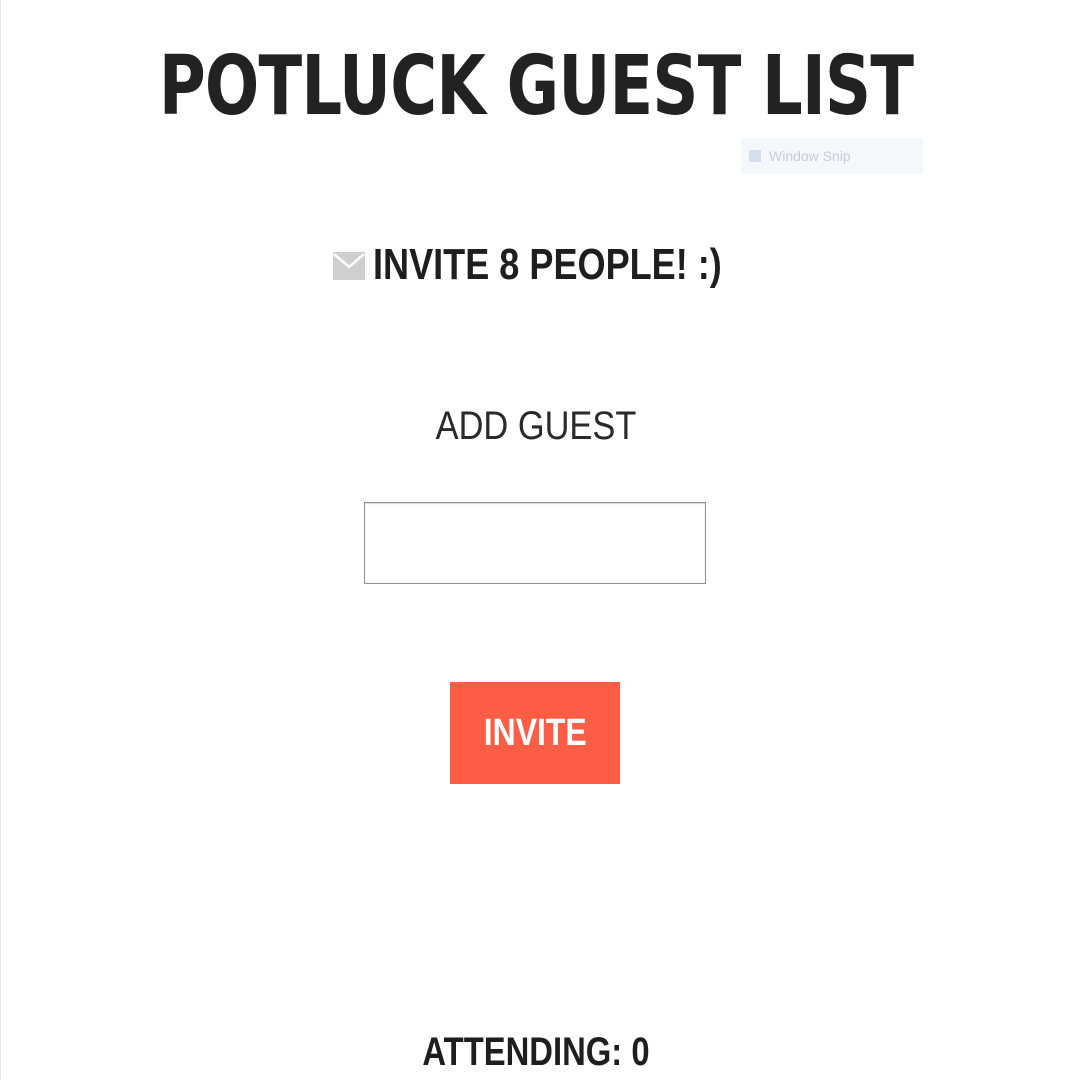  What do you see at coordinates (535, 543) in the screenshot?
I see `guest-name-input` at bounding box center [535, 543].